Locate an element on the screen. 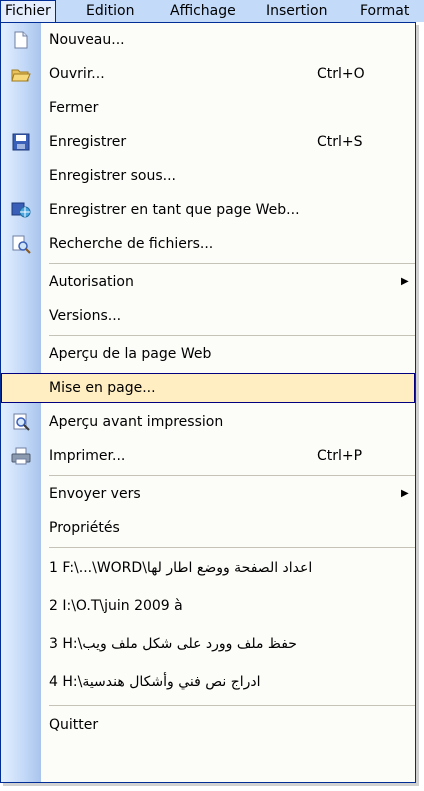 The width and height of the screenshot is (424, 791). menu-format: Format is located at coordinates (384, 11).